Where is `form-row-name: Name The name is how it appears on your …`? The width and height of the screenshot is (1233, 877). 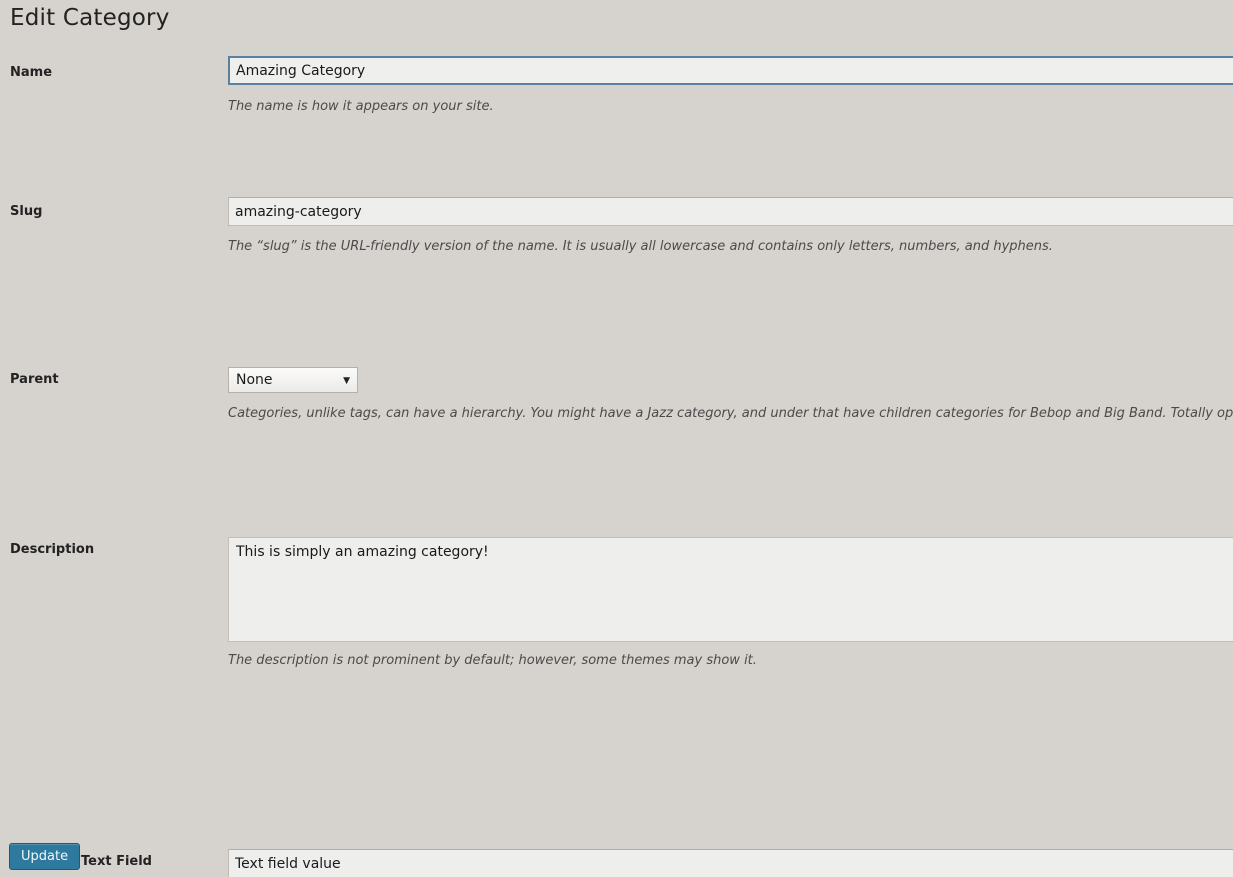
form-row-name: Name The name is how it appears on your … is located at coordinates (616, 80).